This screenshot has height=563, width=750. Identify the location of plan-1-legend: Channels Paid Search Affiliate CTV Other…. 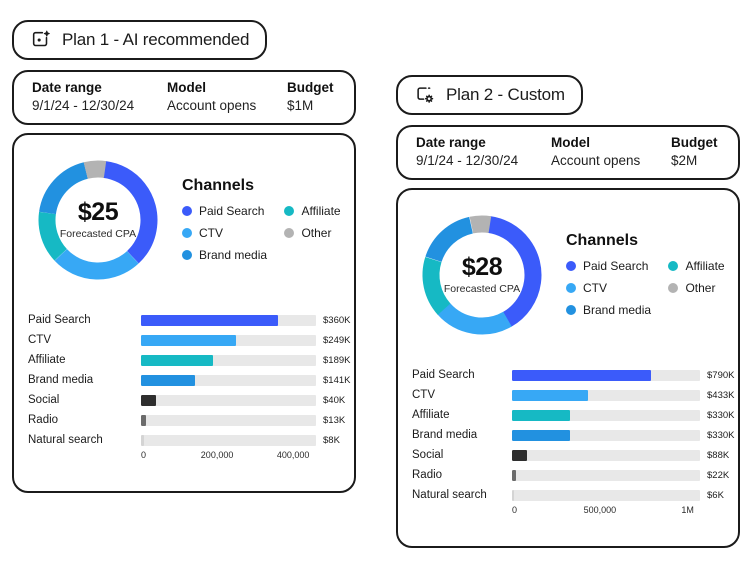
(256, 208).